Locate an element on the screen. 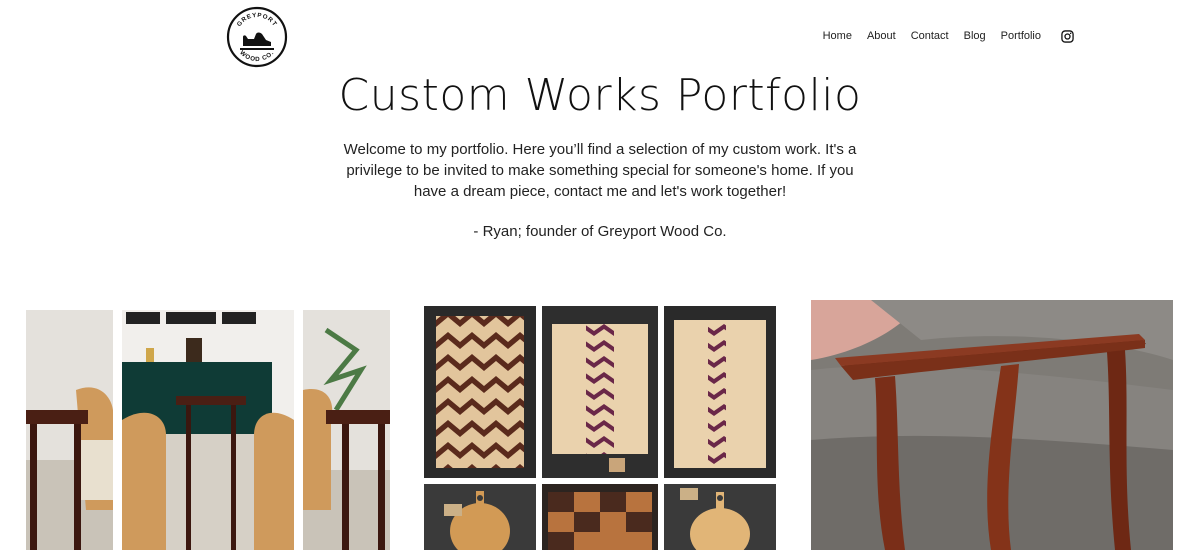  gallery-item-sofa-table is located at coordinates (992, 425).